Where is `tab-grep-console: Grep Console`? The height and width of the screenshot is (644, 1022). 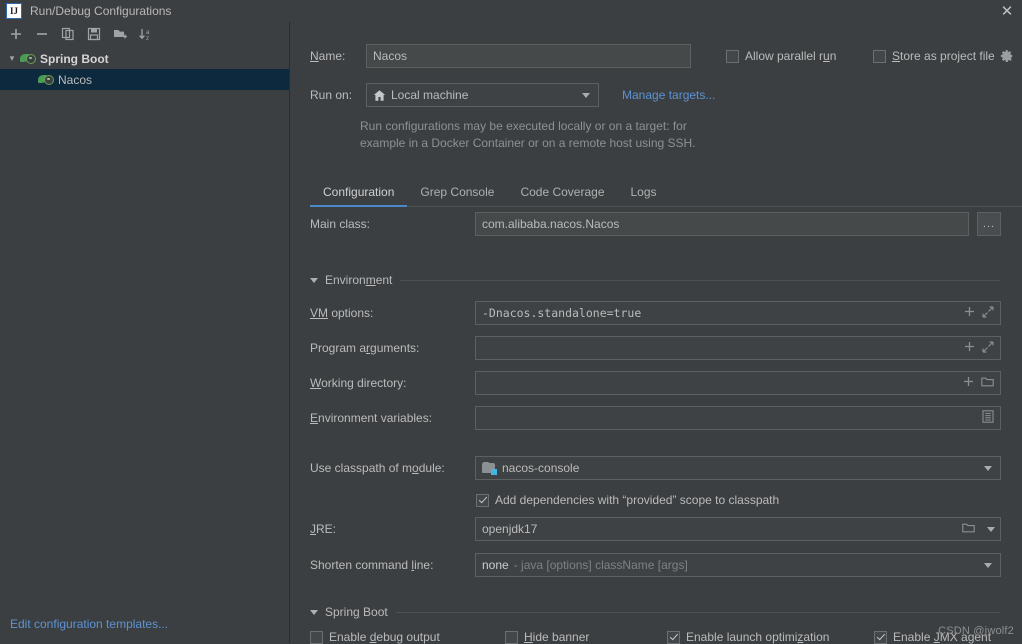 tab-grep-console: Grep Console is located at coordinates (457, 195).